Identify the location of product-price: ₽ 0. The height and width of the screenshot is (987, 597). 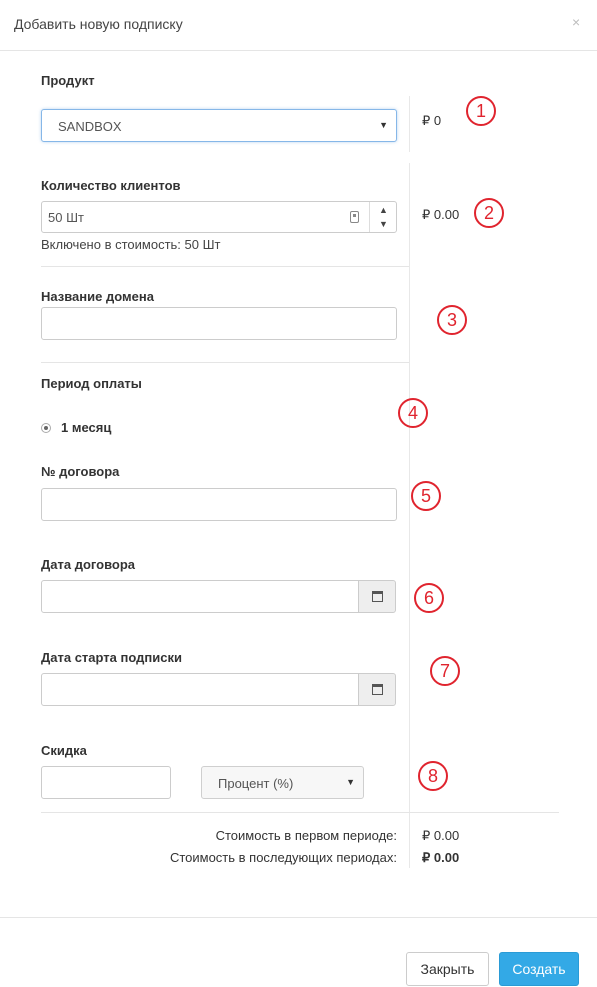
(432, 120).